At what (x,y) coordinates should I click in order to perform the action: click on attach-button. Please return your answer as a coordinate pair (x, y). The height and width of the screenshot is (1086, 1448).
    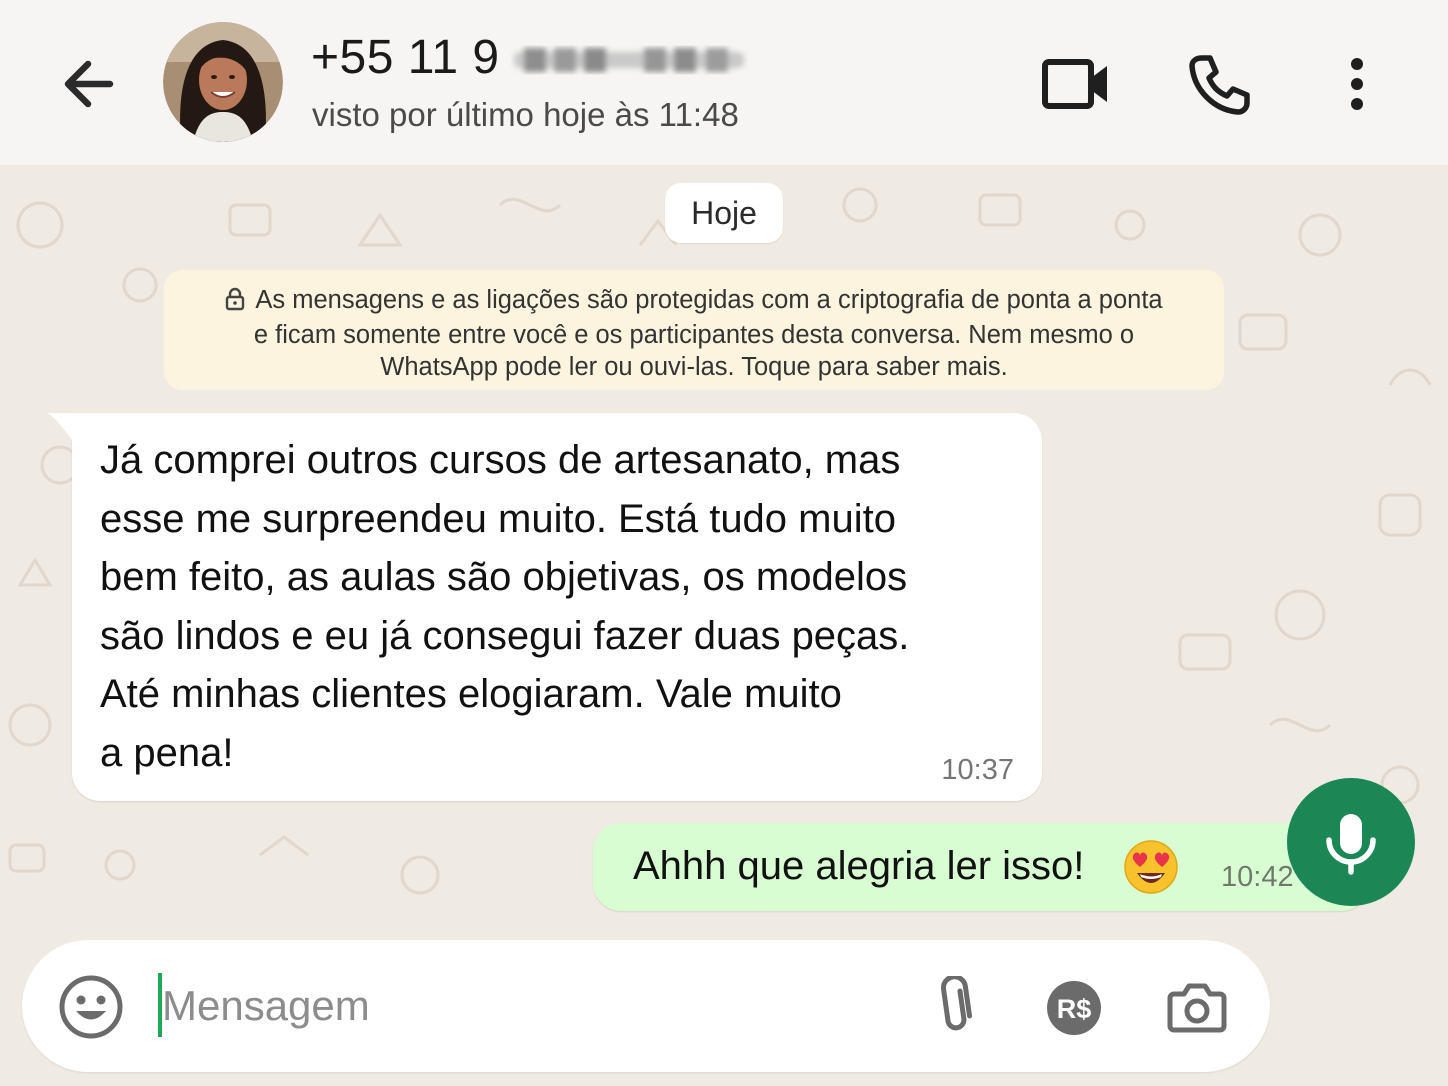
    Looking at the image, I should click on (954, 1007).